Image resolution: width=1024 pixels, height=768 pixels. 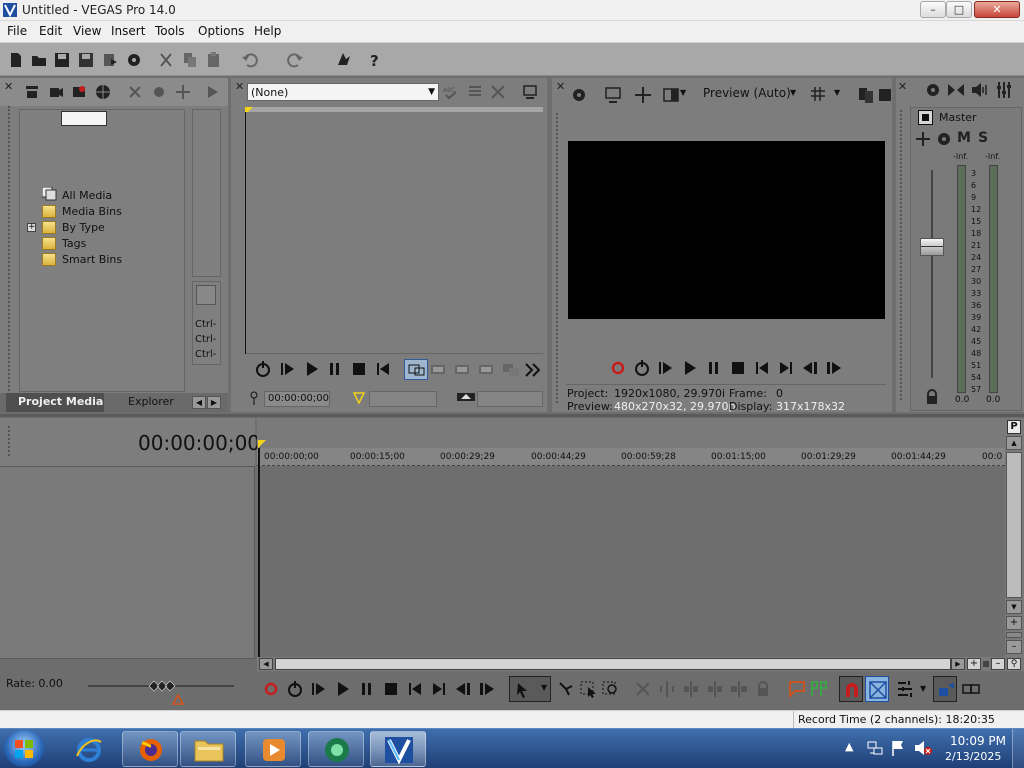 I want to click on external-monitor-icon, so click(x=613, y=95).